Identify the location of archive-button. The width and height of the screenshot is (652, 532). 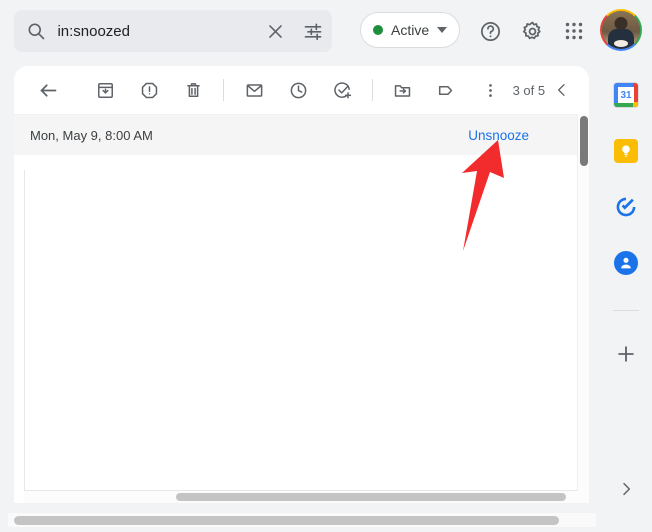
(106, 90).